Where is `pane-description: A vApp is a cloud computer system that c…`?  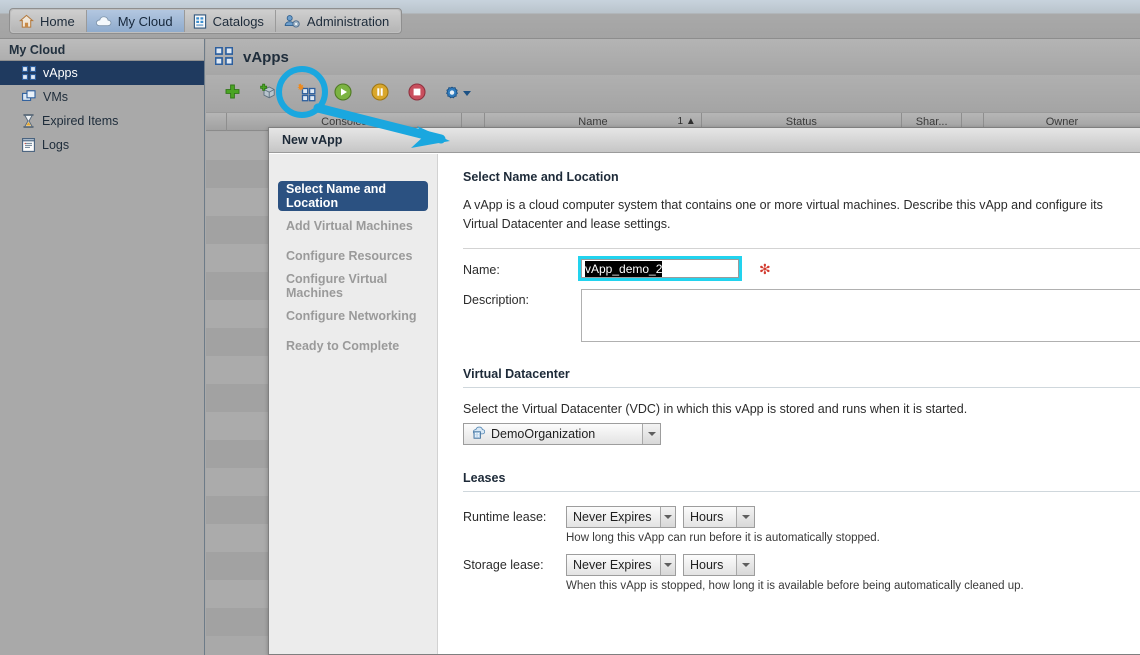
pane-description: A vApp is a cloud computer system that c… is located at coordinates (783, 214).